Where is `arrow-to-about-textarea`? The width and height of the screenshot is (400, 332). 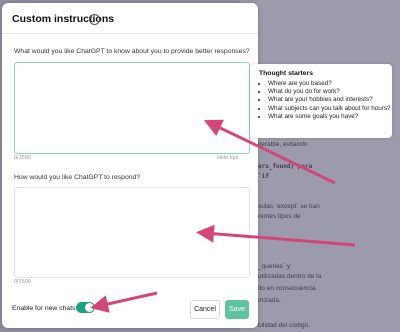
arrow-to-about-textarea is located at coordinates (269, 152).